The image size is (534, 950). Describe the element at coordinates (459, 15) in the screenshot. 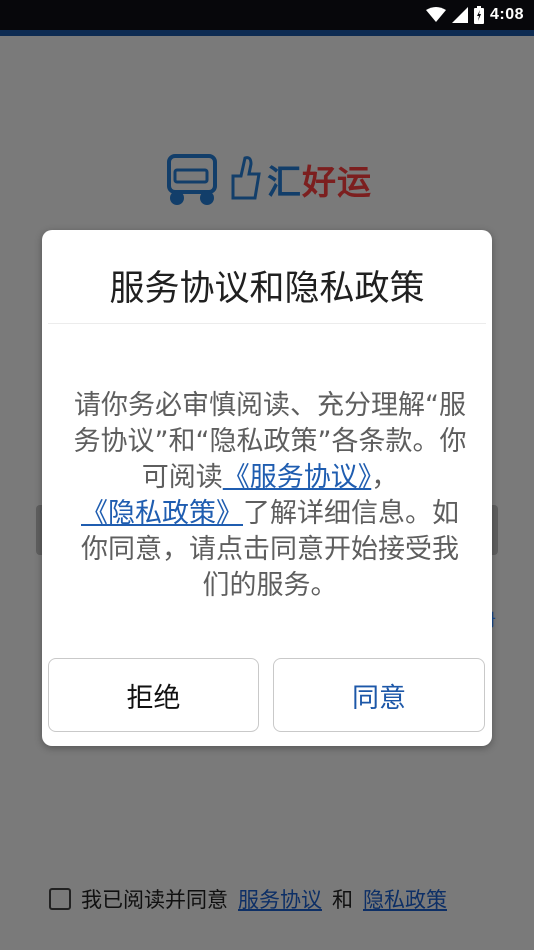

I see `signal-icon` at that location.